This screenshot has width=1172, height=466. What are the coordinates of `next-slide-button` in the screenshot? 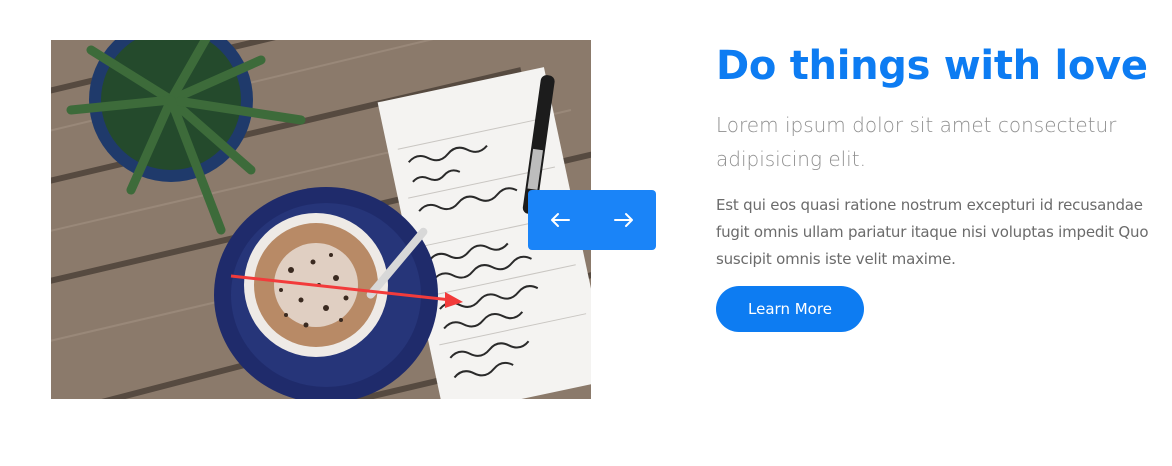 It's located at (624, 220).